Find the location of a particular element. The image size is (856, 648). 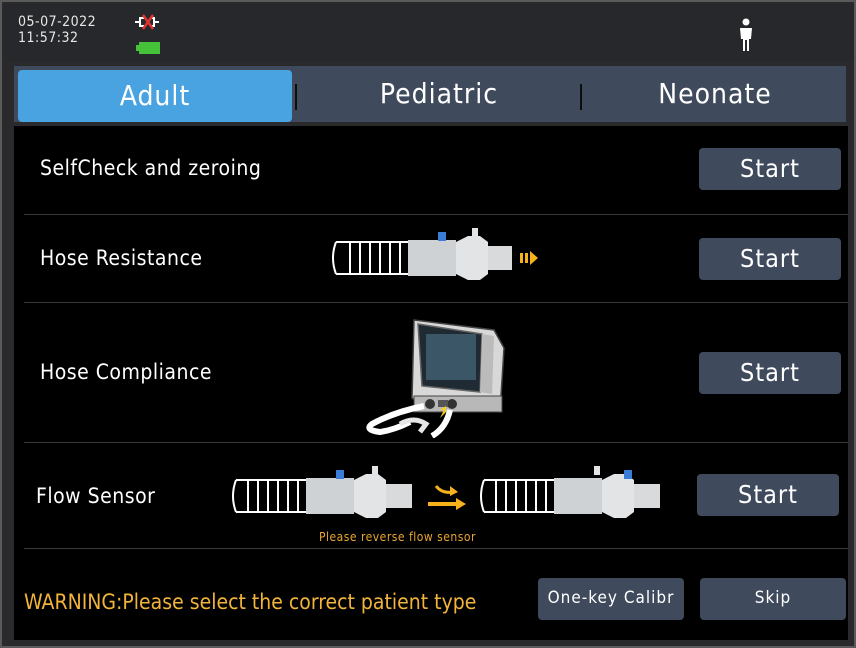

datetime: 05-07-2022 11:57:32 is located at coordinates (57, 30).